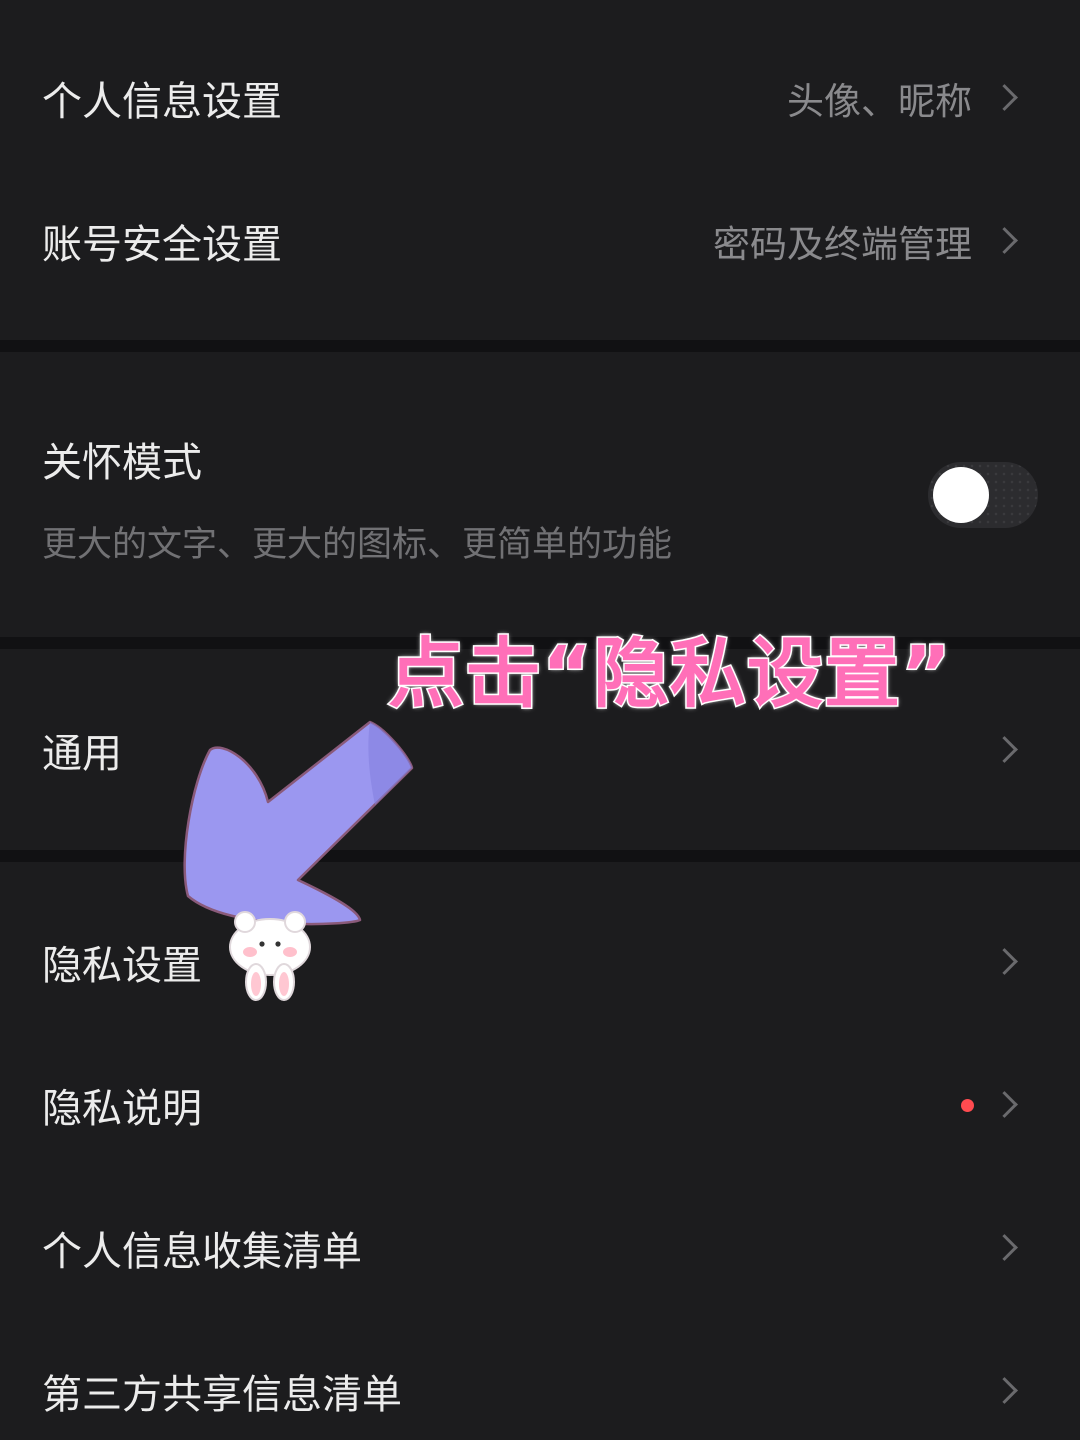 The height and width of the screenshot is (1440, 1080). Describe the element at coordinates (162, 102) in the screenshot. I see `personal-info-settings-label: 个人信息设置` at that location.